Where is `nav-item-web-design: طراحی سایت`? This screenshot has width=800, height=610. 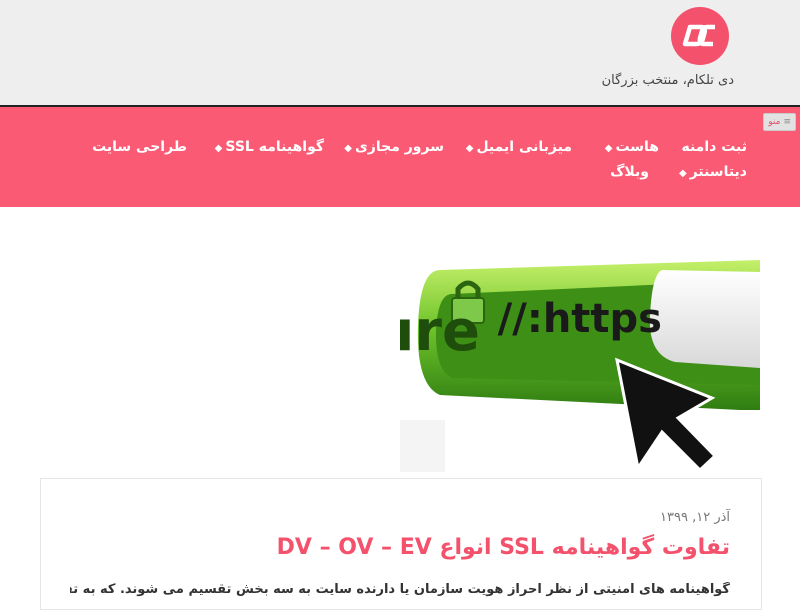 nav-item-web-design: طراحی سایت is located at coordinates (139, 147).